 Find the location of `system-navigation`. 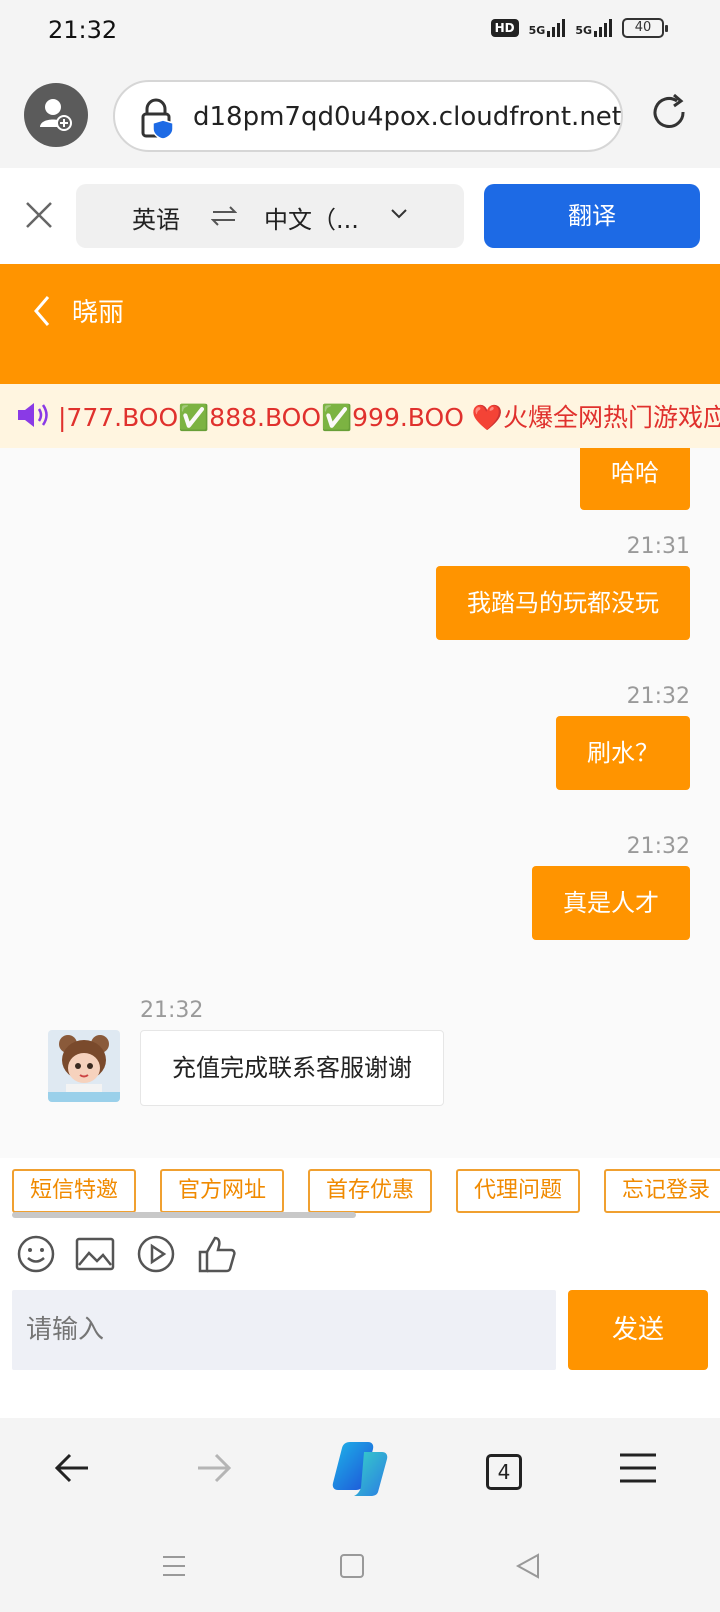

system-navigation is located at coordinates (360, 1569).